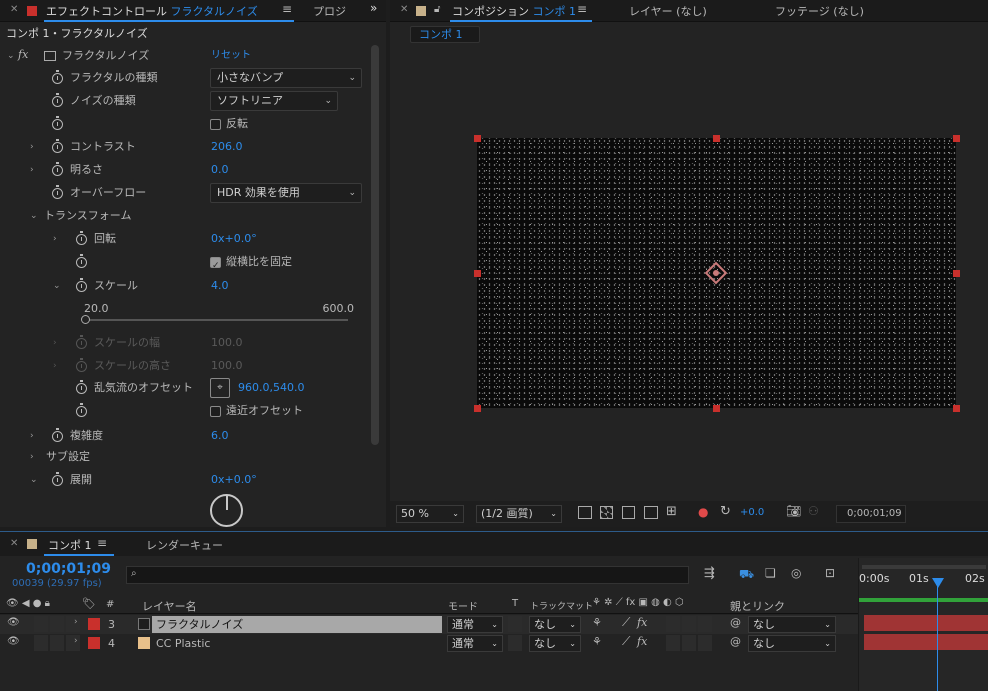 The image size is (988, 691). I want to click on perspective-offset-checkbox, so click(215, 411).